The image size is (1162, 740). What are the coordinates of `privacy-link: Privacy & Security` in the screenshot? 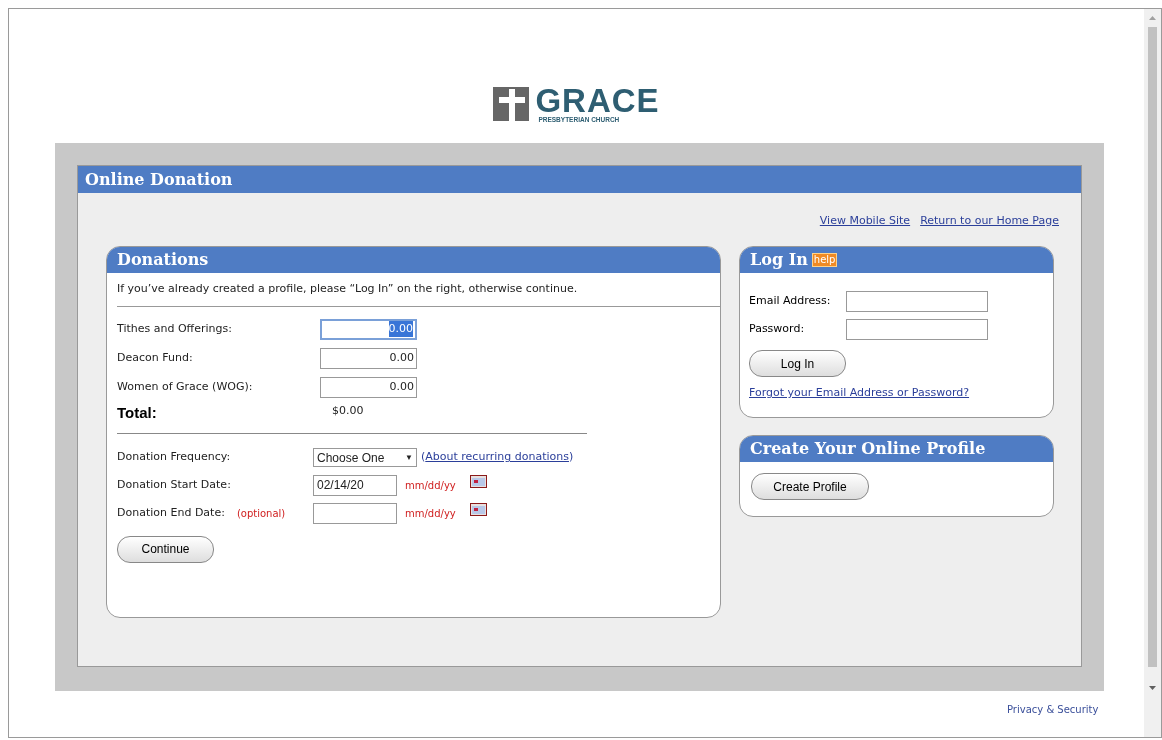 It's located at (1053, 709).